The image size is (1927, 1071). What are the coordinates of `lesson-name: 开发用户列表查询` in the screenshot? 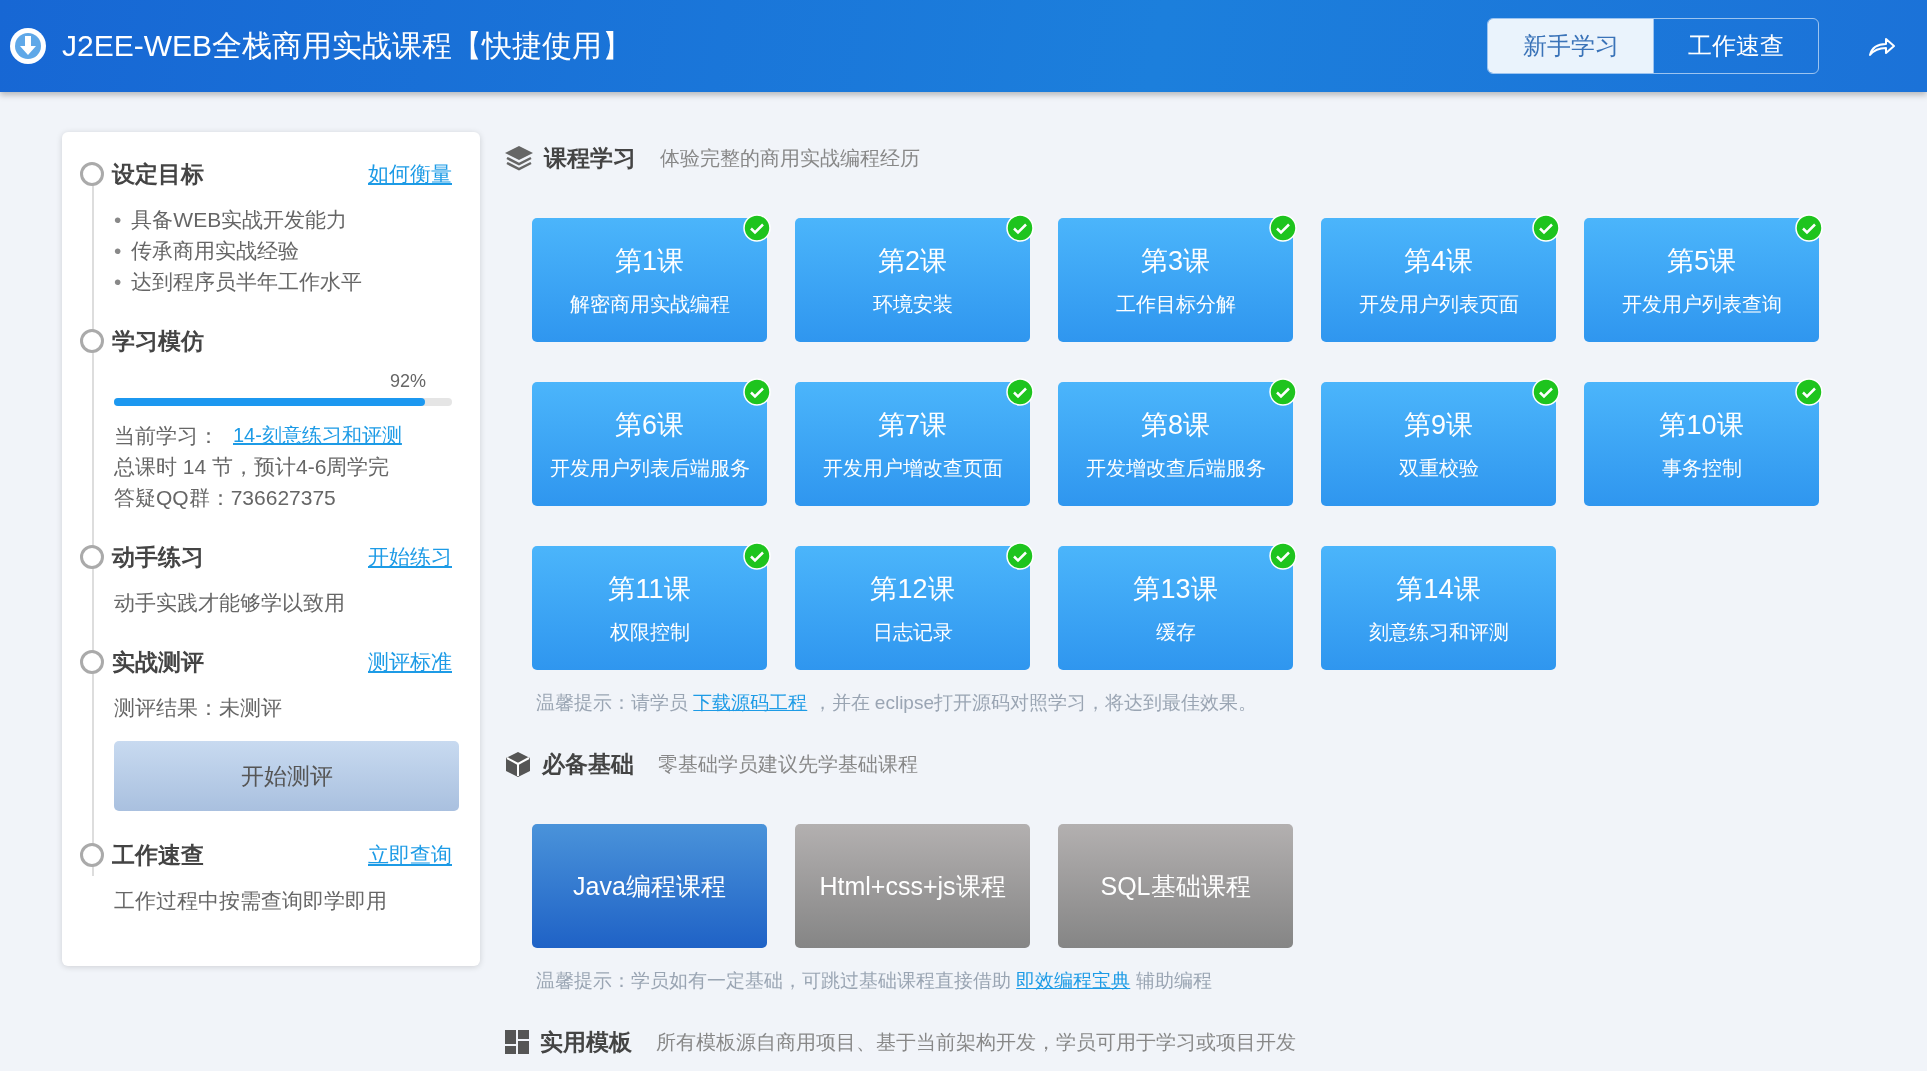 It's located at (1701, 304).